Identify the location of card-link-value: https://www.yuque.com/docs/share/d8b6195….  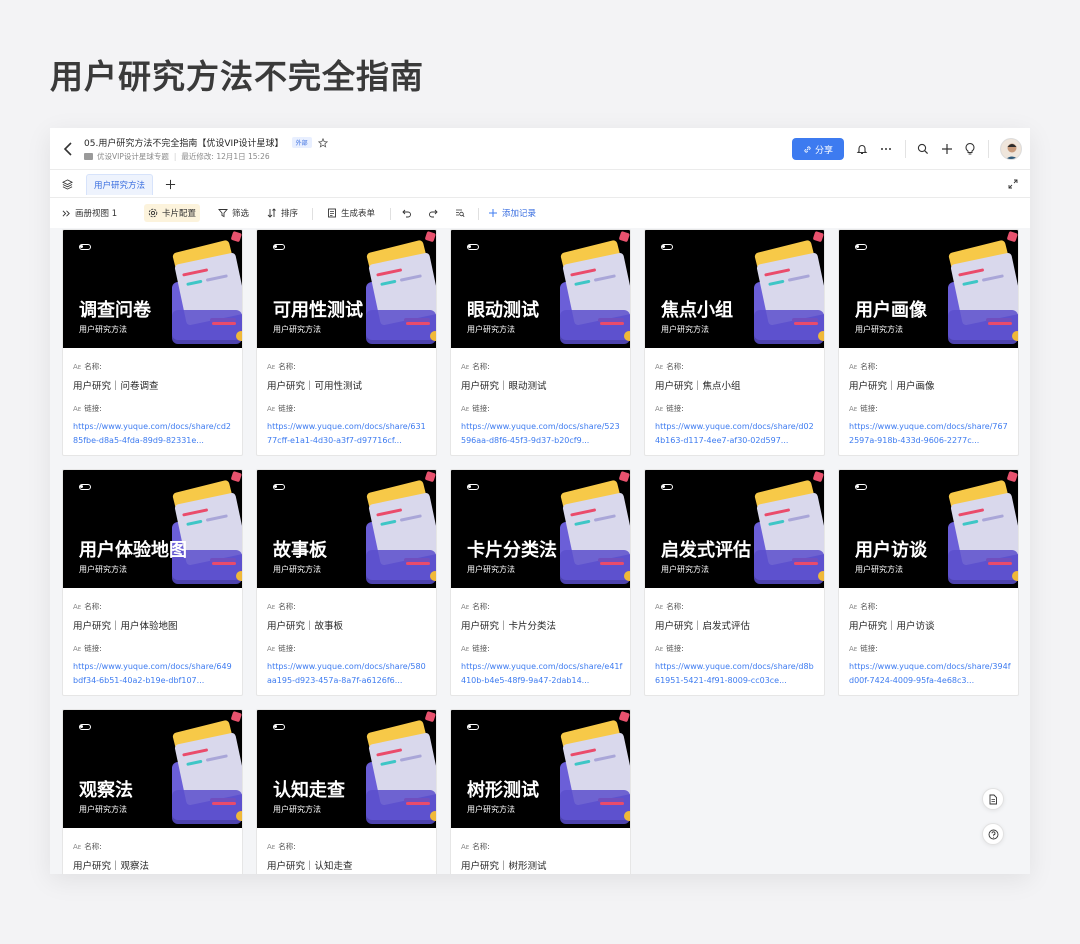
(736, 674).